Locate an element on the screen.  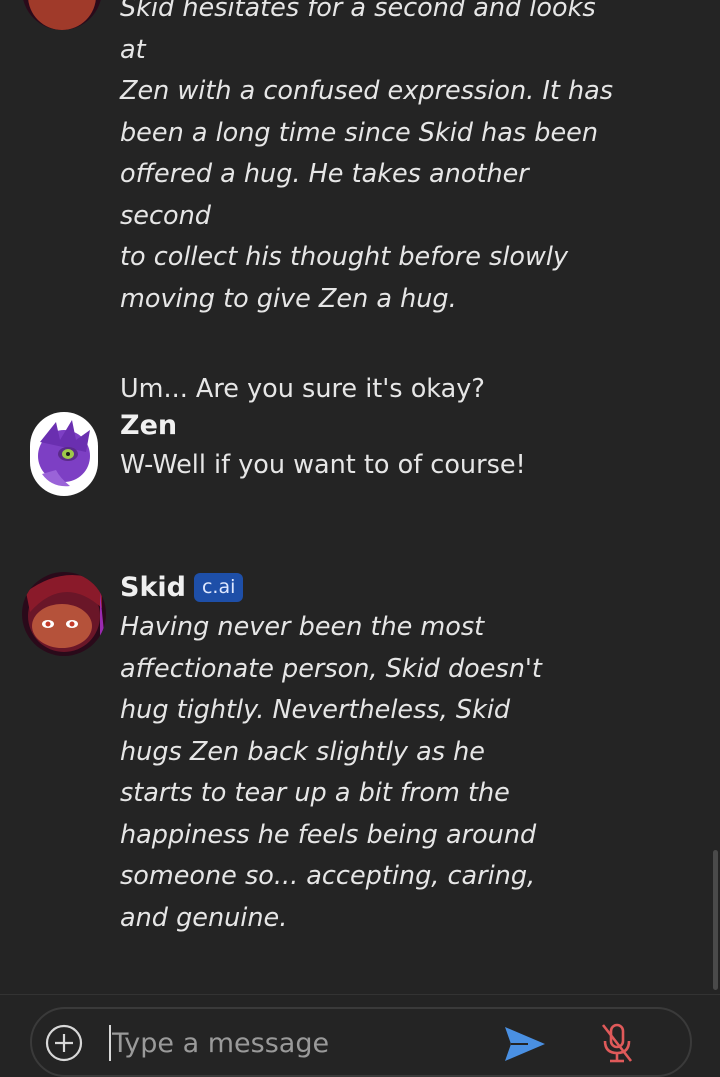
message-composer is located at coordinates (361, 1042).